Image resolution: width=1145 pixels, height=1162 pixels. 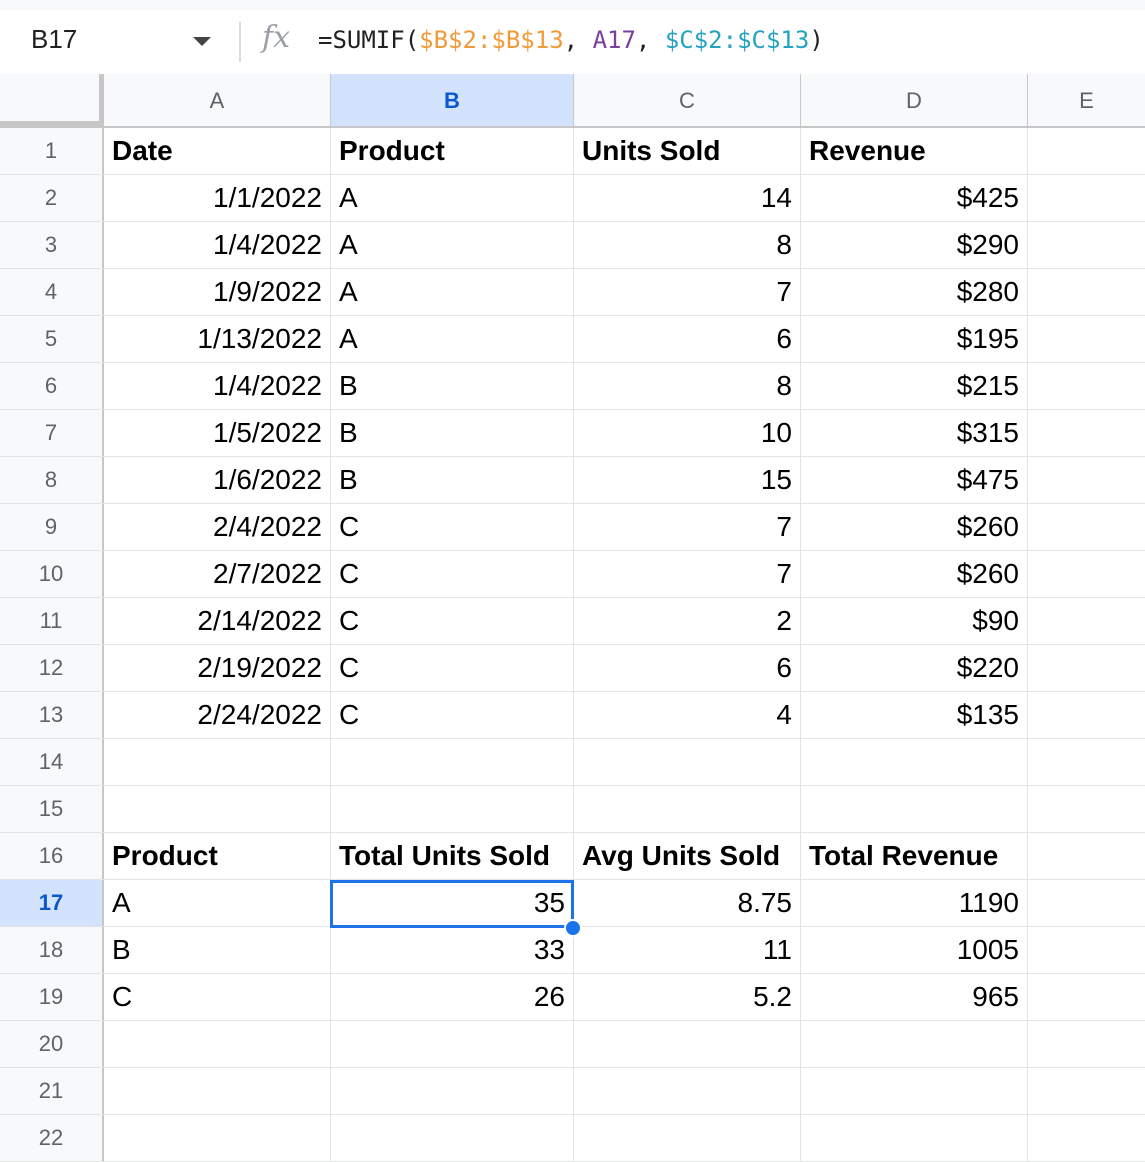 What do you see at coordinates (217, 339) in the screenshot?
I see `cell-a5: 1/13/2022` at bounding box center [217, 339].